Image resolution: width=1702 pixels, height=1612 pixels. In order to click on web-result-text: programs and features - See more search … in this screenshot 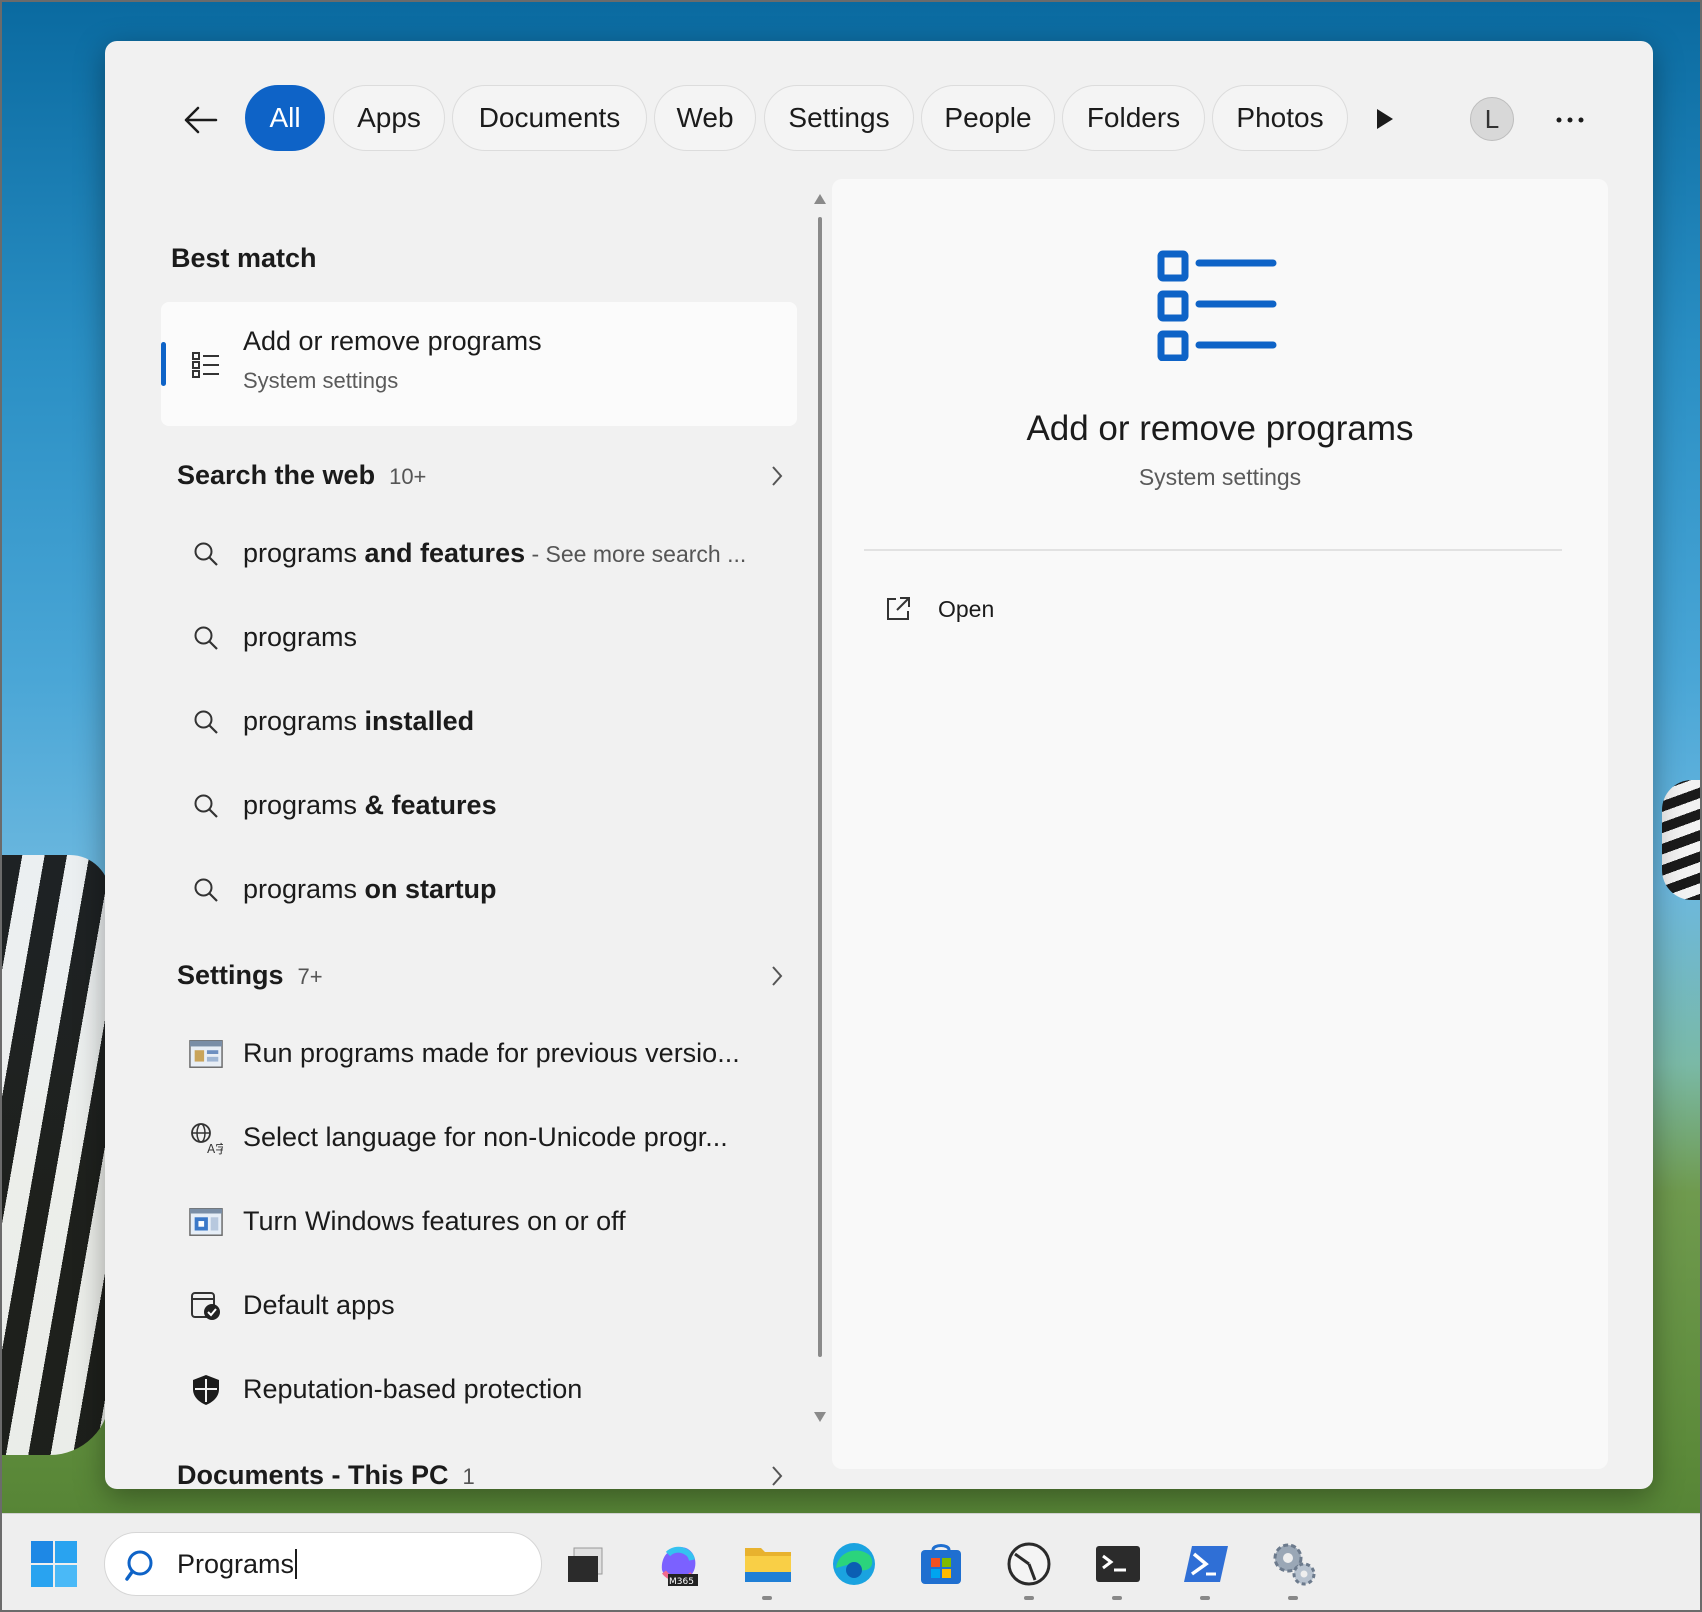, I will do `click(495, 553)`.